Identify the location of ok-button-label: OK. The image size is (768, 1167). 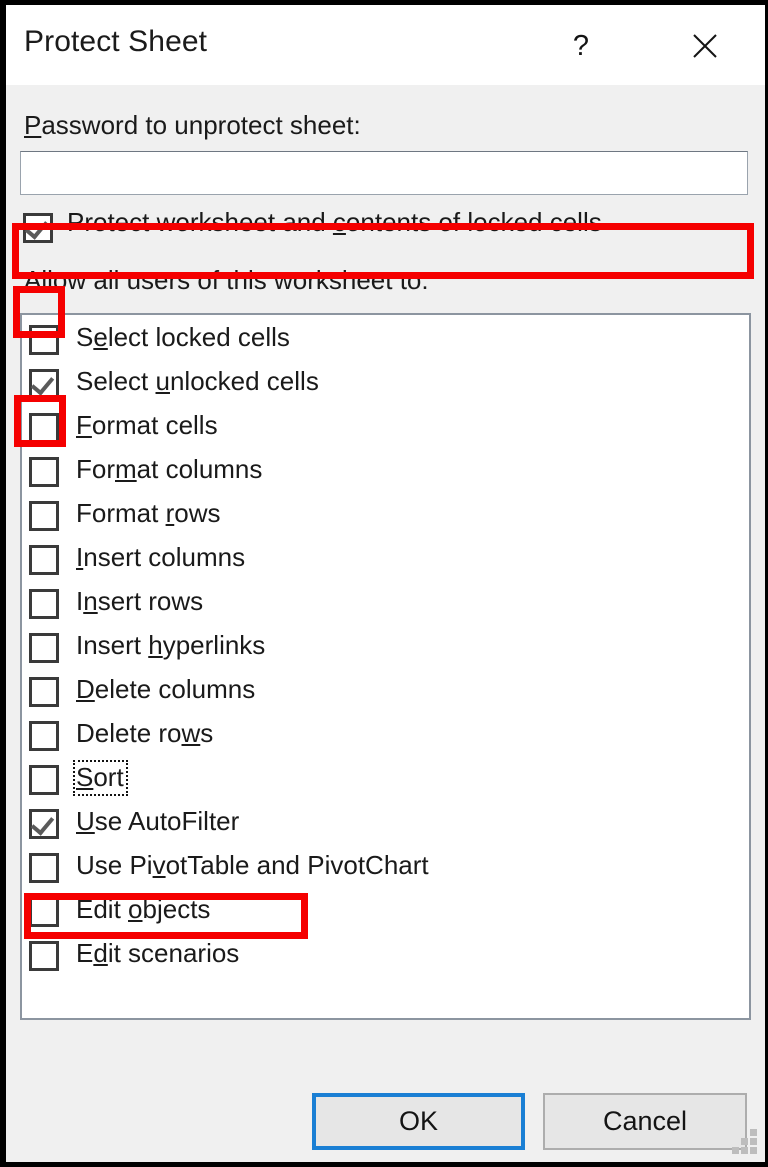
(418, 1121).